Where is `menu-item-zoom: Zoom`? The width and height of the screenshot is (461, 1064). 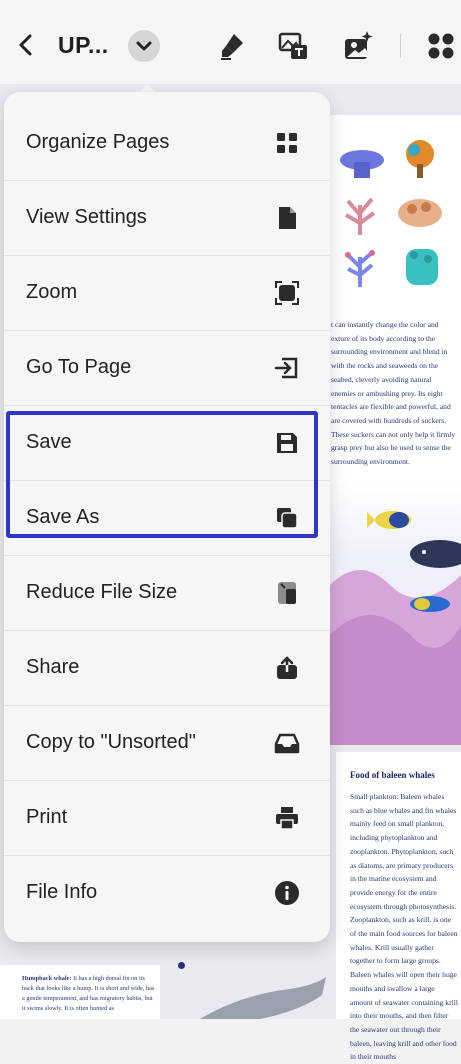
menu-item-zoom: Zoom is located at coordinates (167, 292).